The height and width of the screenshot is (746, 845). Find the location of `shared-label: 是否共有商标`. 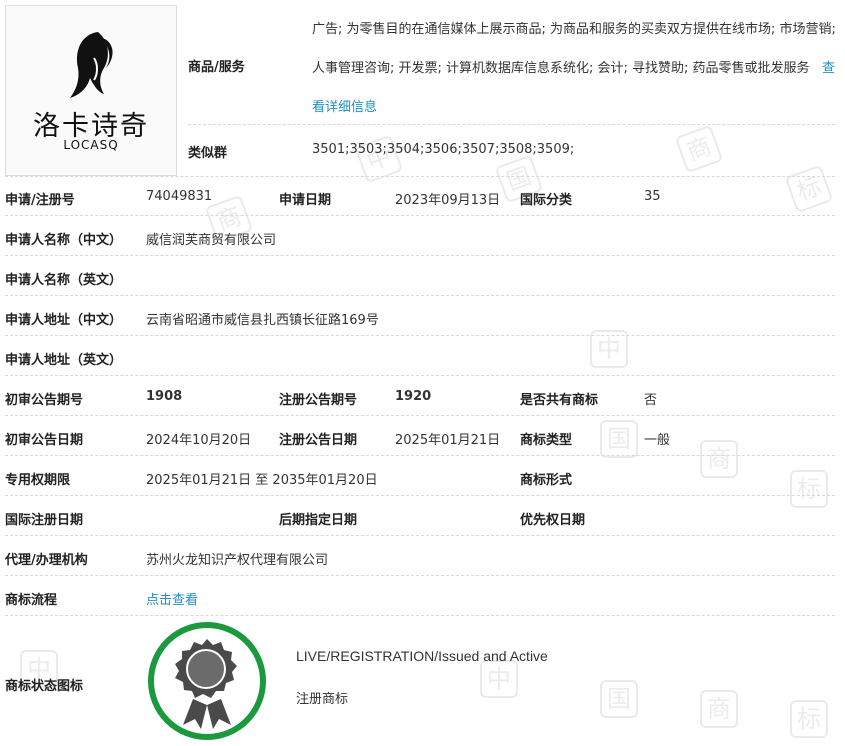

shared-label: 是否共有商标 is located at coordinates (559, 400).